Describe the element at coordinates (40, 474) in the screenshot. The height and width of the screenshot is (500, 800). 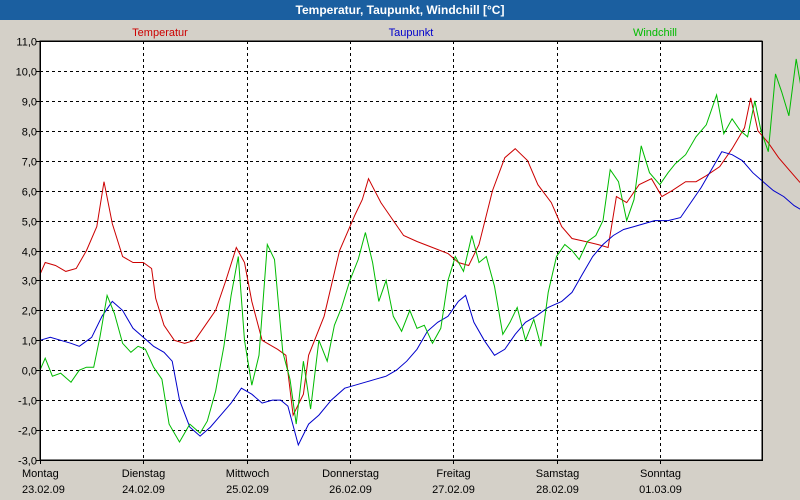
I see `x-tick-label-day: Montag` at that location.